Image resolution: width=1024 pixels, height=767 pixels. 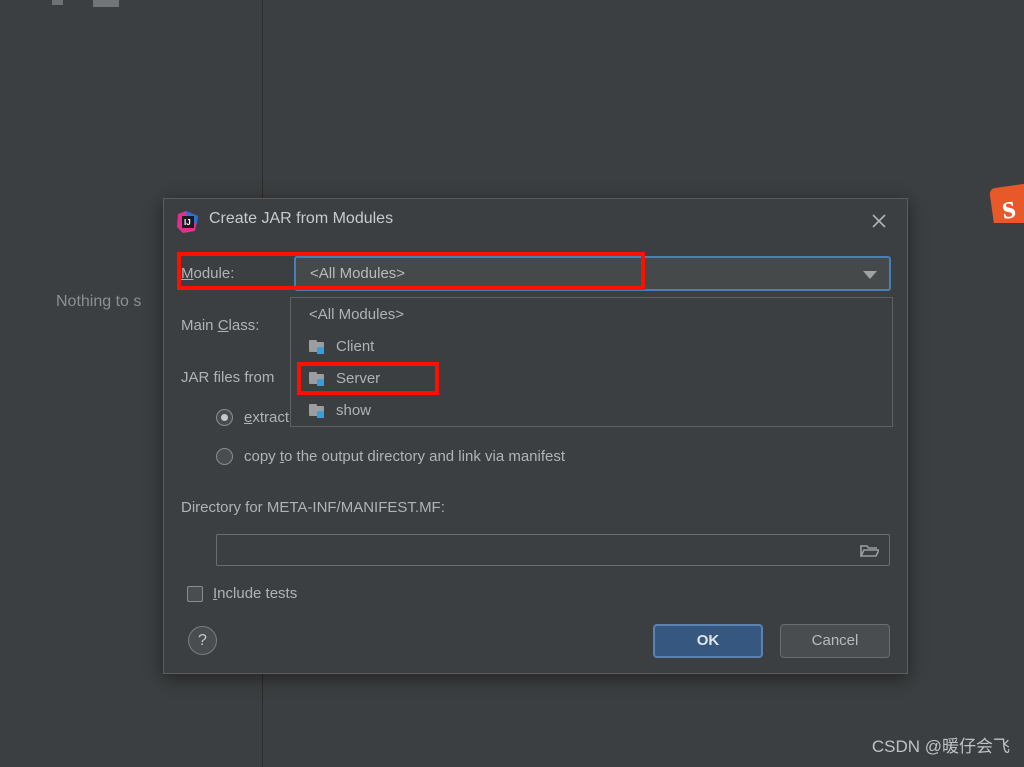 What do you see at coordinates (708, 641) in the screenshot?
I see `ok-button: OK` at bounding box center [708, 641].